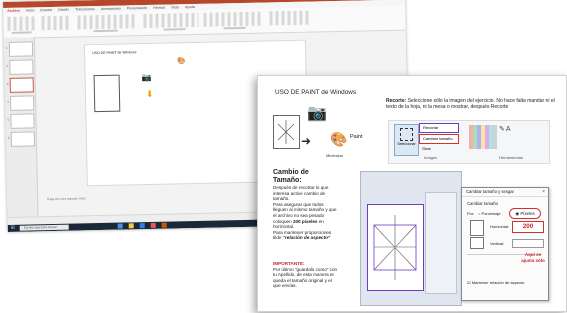 The image size is (567, 313). I want to click on dialog-title: Cambiar tamaño y sesgar, so click(505, 192).